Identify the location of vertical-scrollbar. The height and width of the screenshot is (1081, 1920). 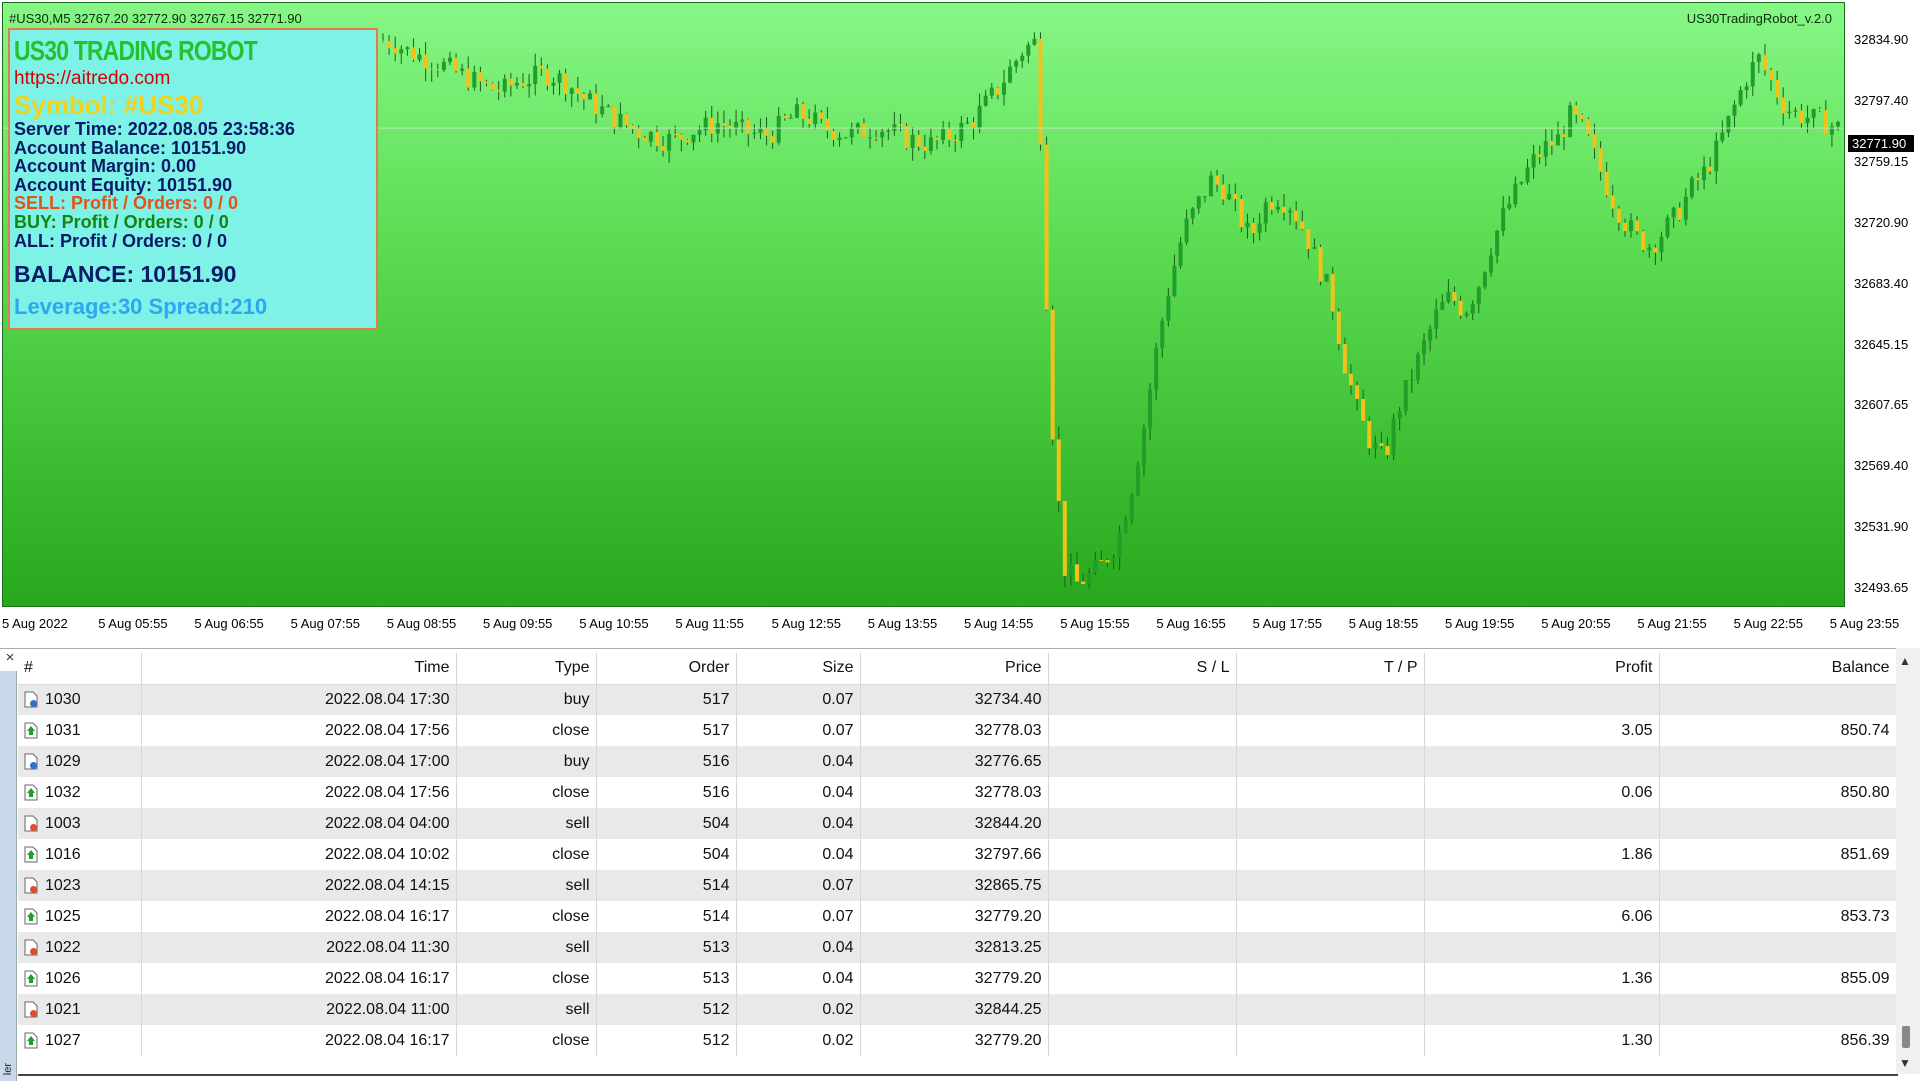
(1908, 861).